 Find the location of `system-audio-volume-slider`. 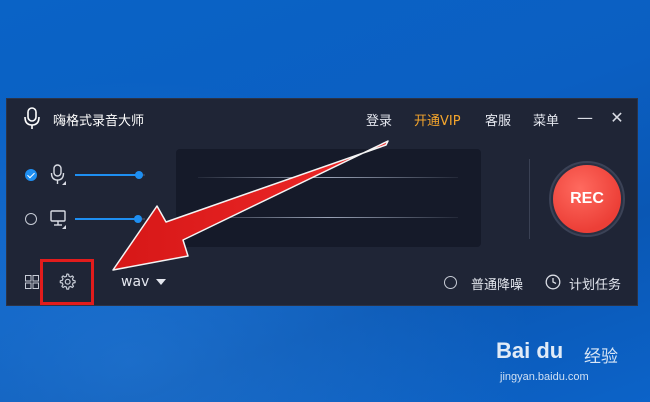

system-audio-volume-slider is located at coordinates (110, 219).